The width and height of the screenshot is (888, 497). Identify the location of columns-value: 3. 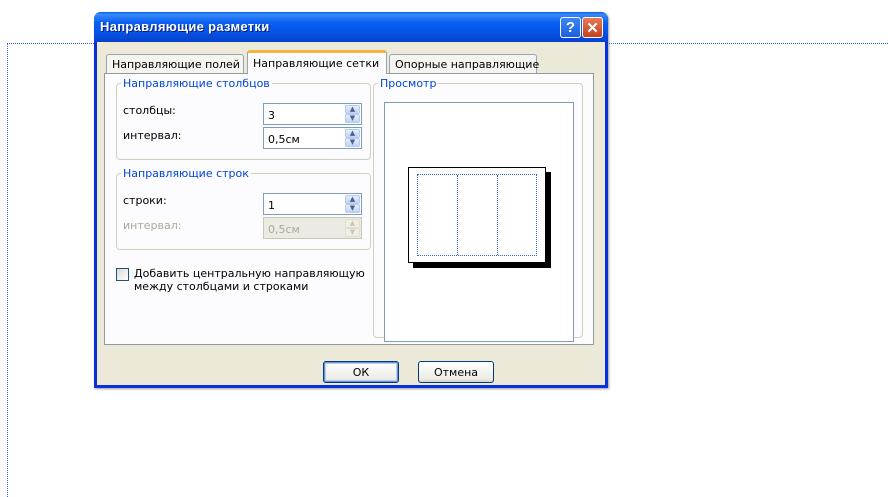
(271, 115).